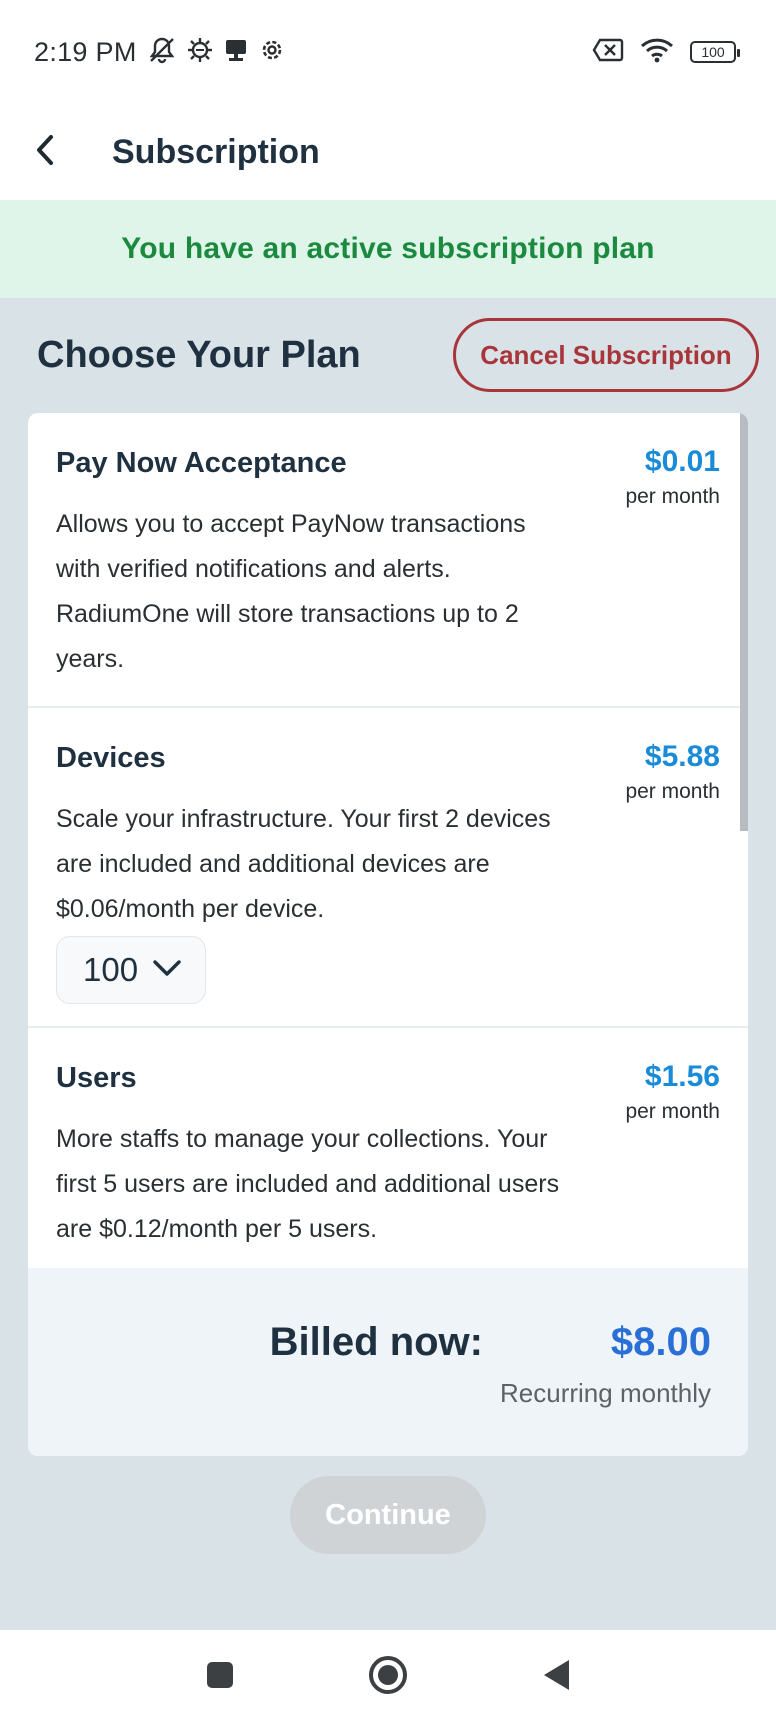 Image resolution: width=776 pixels, height=1724 pixels. What do you see at coordinates (167, 970) in the screenshot?
I see `chevron-down-icon` at bounding box center [167, 970].